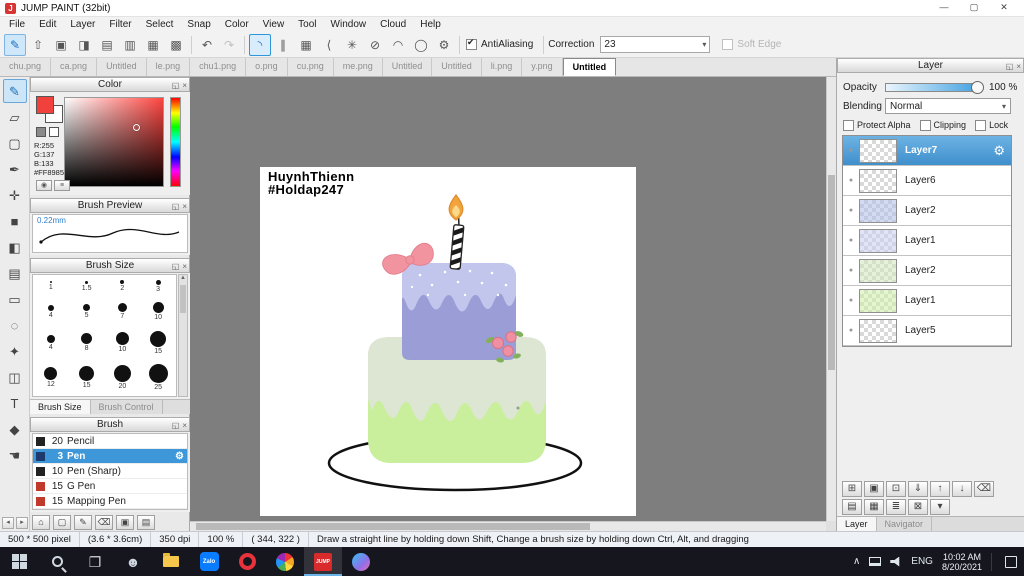  What do you see at coordinates (175, 142) in the screenshot?
I see `hue-slider` at bounding box center [175, 142].